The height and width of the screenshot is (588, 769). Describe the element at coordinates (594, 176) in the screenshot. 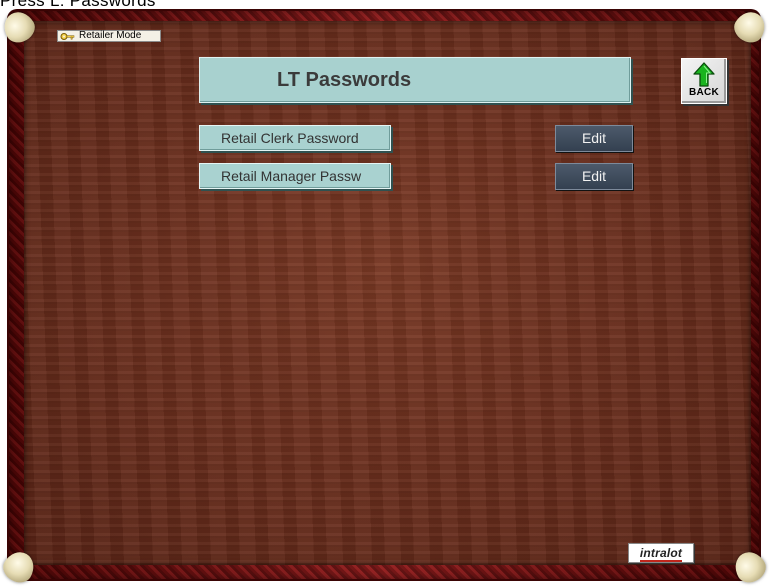

I see `edit-manager-password-button: Edit` at that location.